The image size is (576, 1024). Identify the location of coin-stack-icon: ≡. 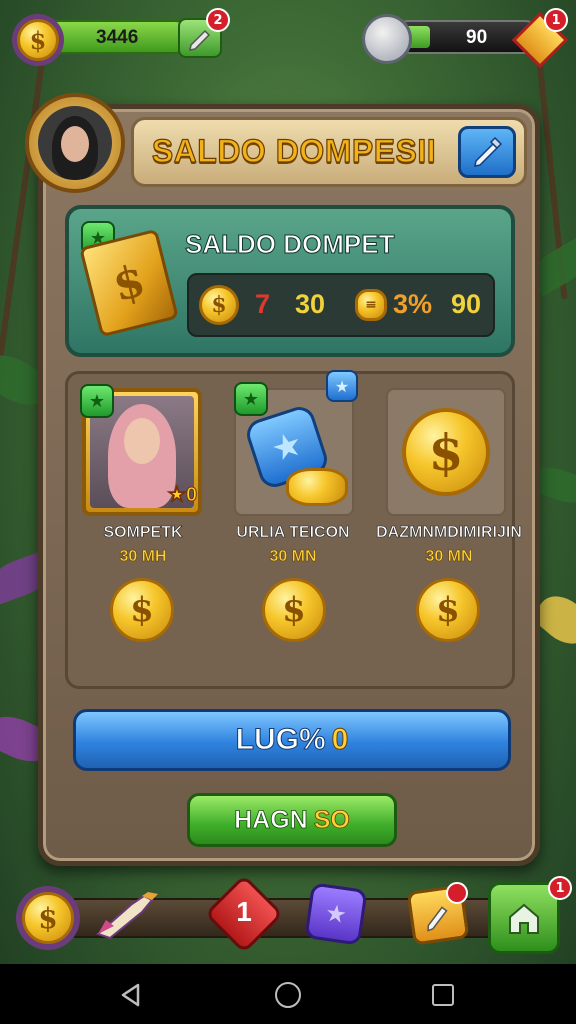
(371, 305).